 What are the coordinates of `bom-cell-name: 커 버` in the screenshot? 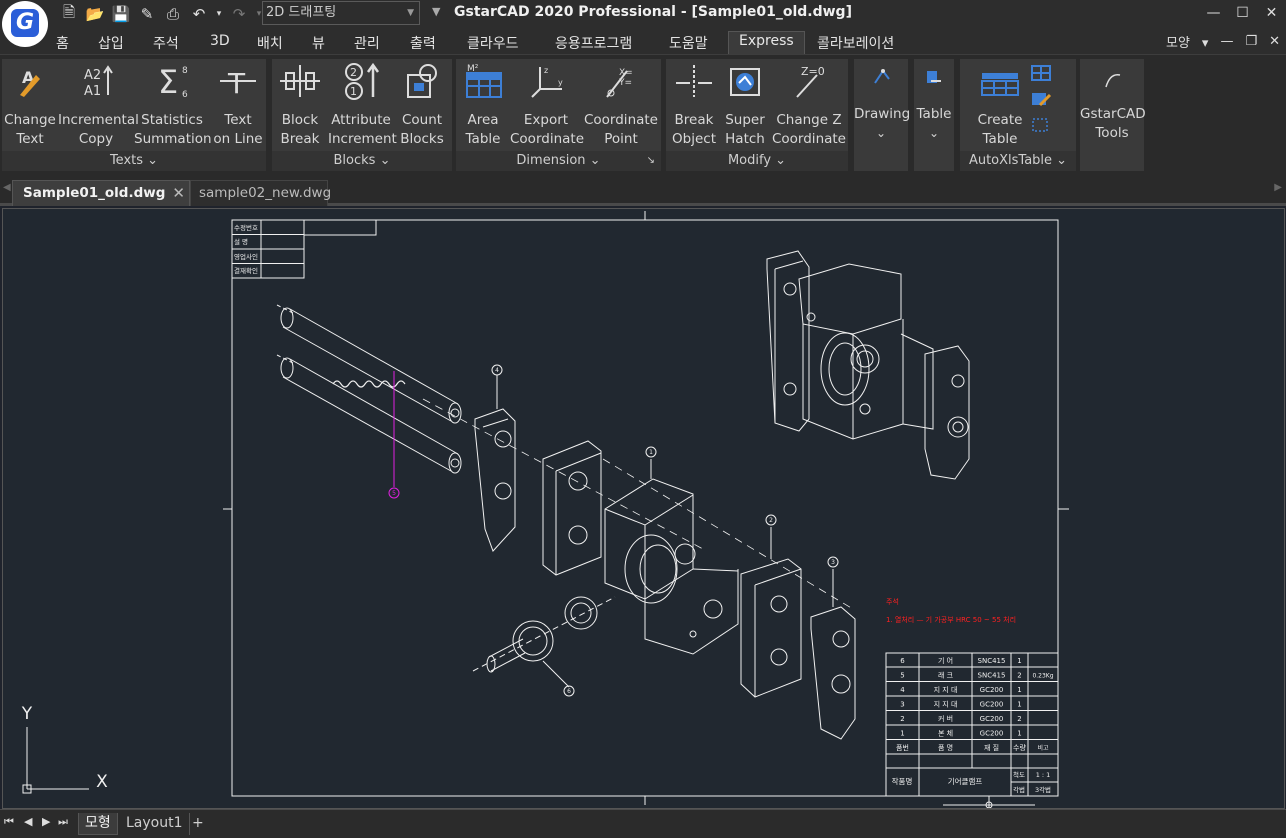 It's located at (945, 718).